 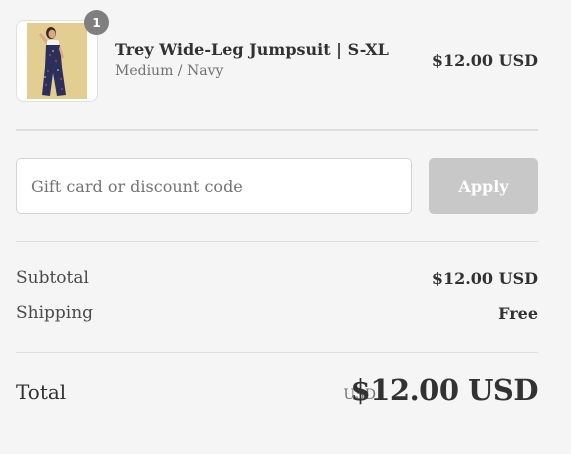 I want to click on shipping-value: Free, so click(x=518, y=313).